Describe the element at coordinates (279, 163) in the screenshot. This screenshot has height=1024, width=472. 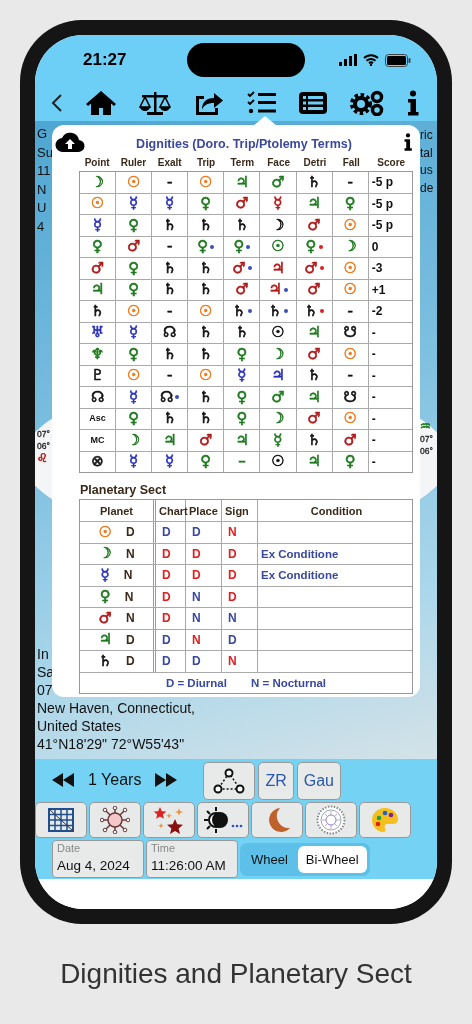
I see `column-header: Face` at that location.